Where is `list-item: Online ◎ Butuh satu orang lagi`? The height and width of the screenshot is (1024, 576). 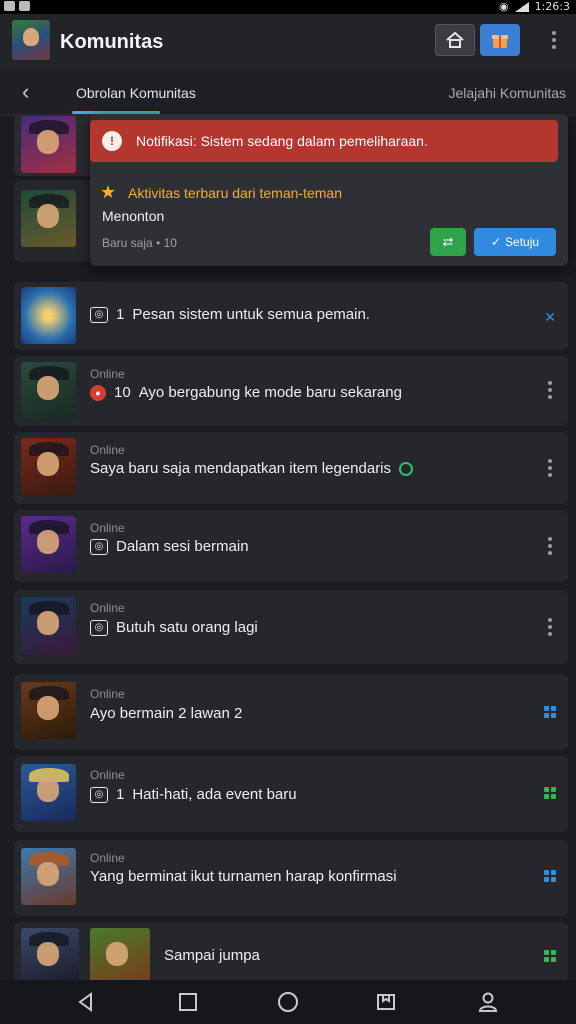 list-item: Online ◎ Butuh satu orang lagi is located at coordinates (291, 627).